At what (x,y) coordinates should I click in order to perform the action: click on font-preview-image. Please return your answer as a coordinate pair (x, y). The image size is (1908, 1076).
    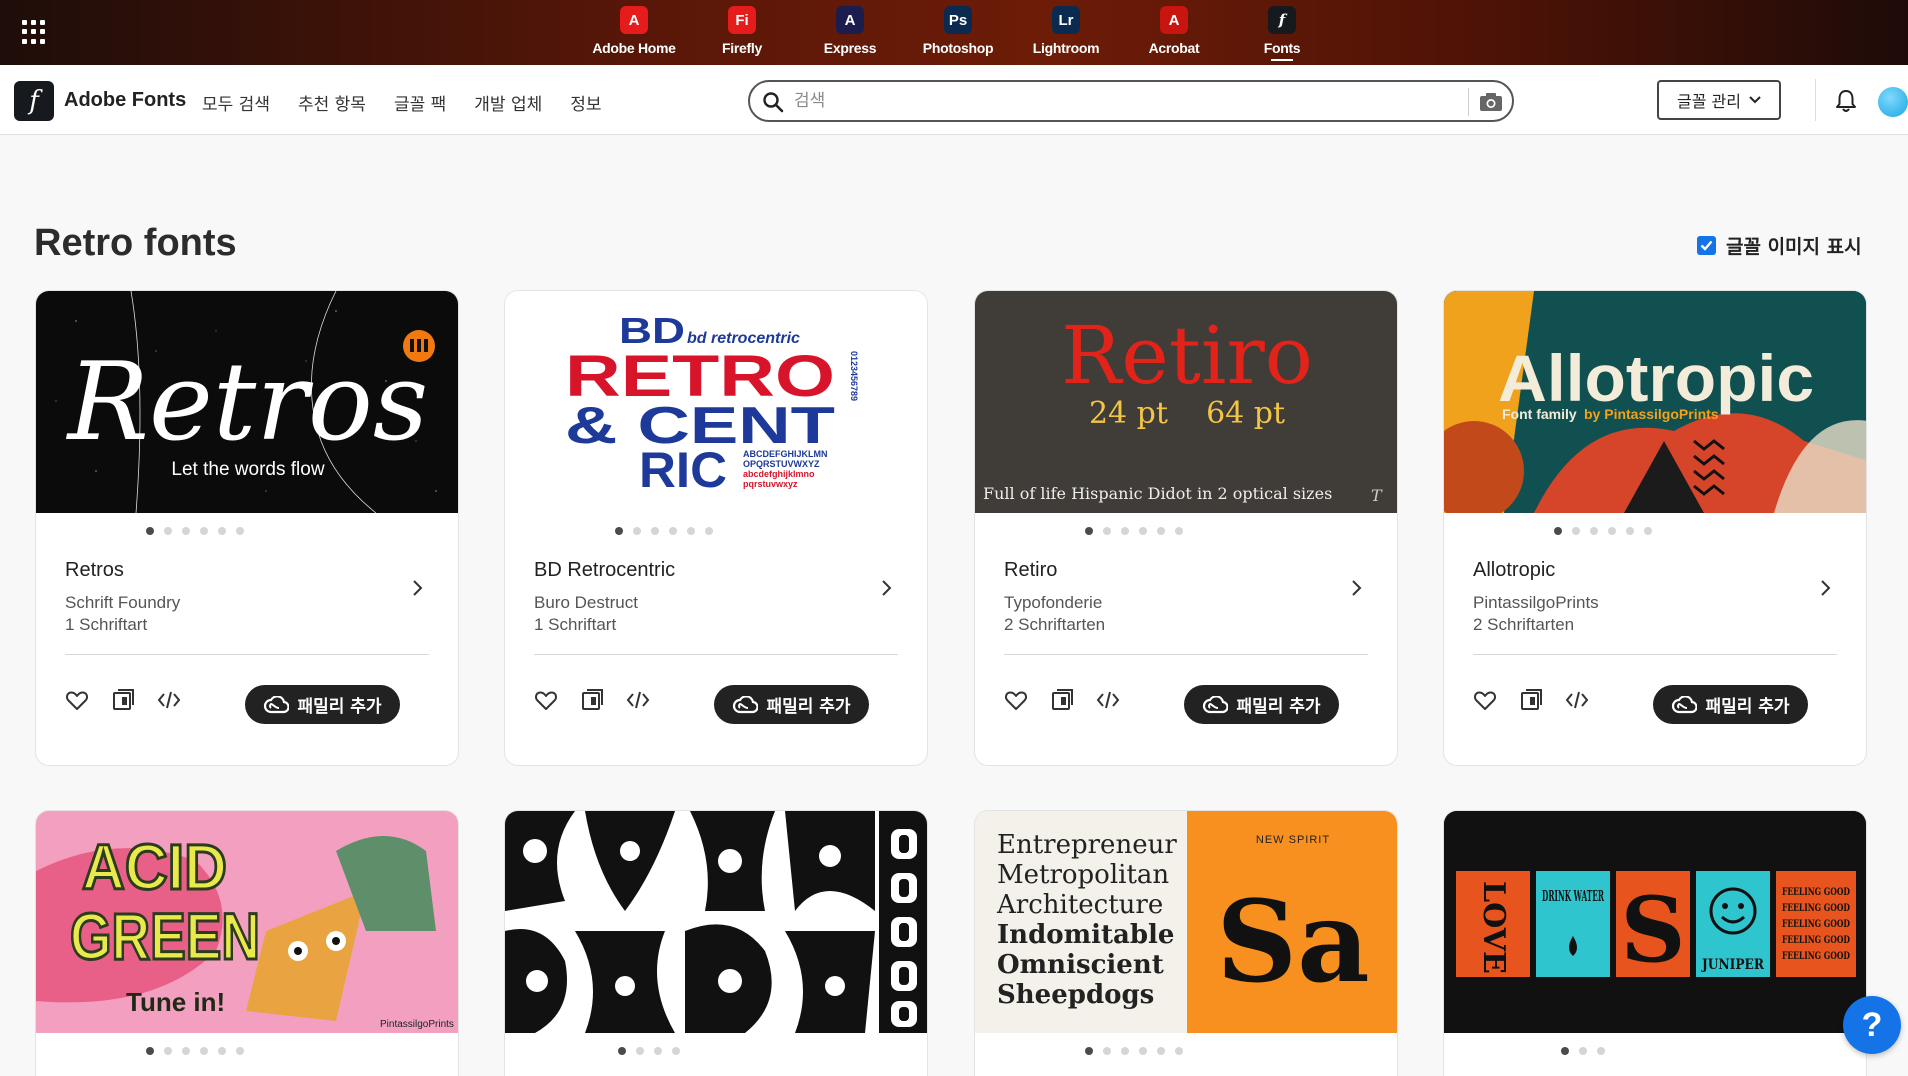
    Looking at the image, I should click on (716, 922).